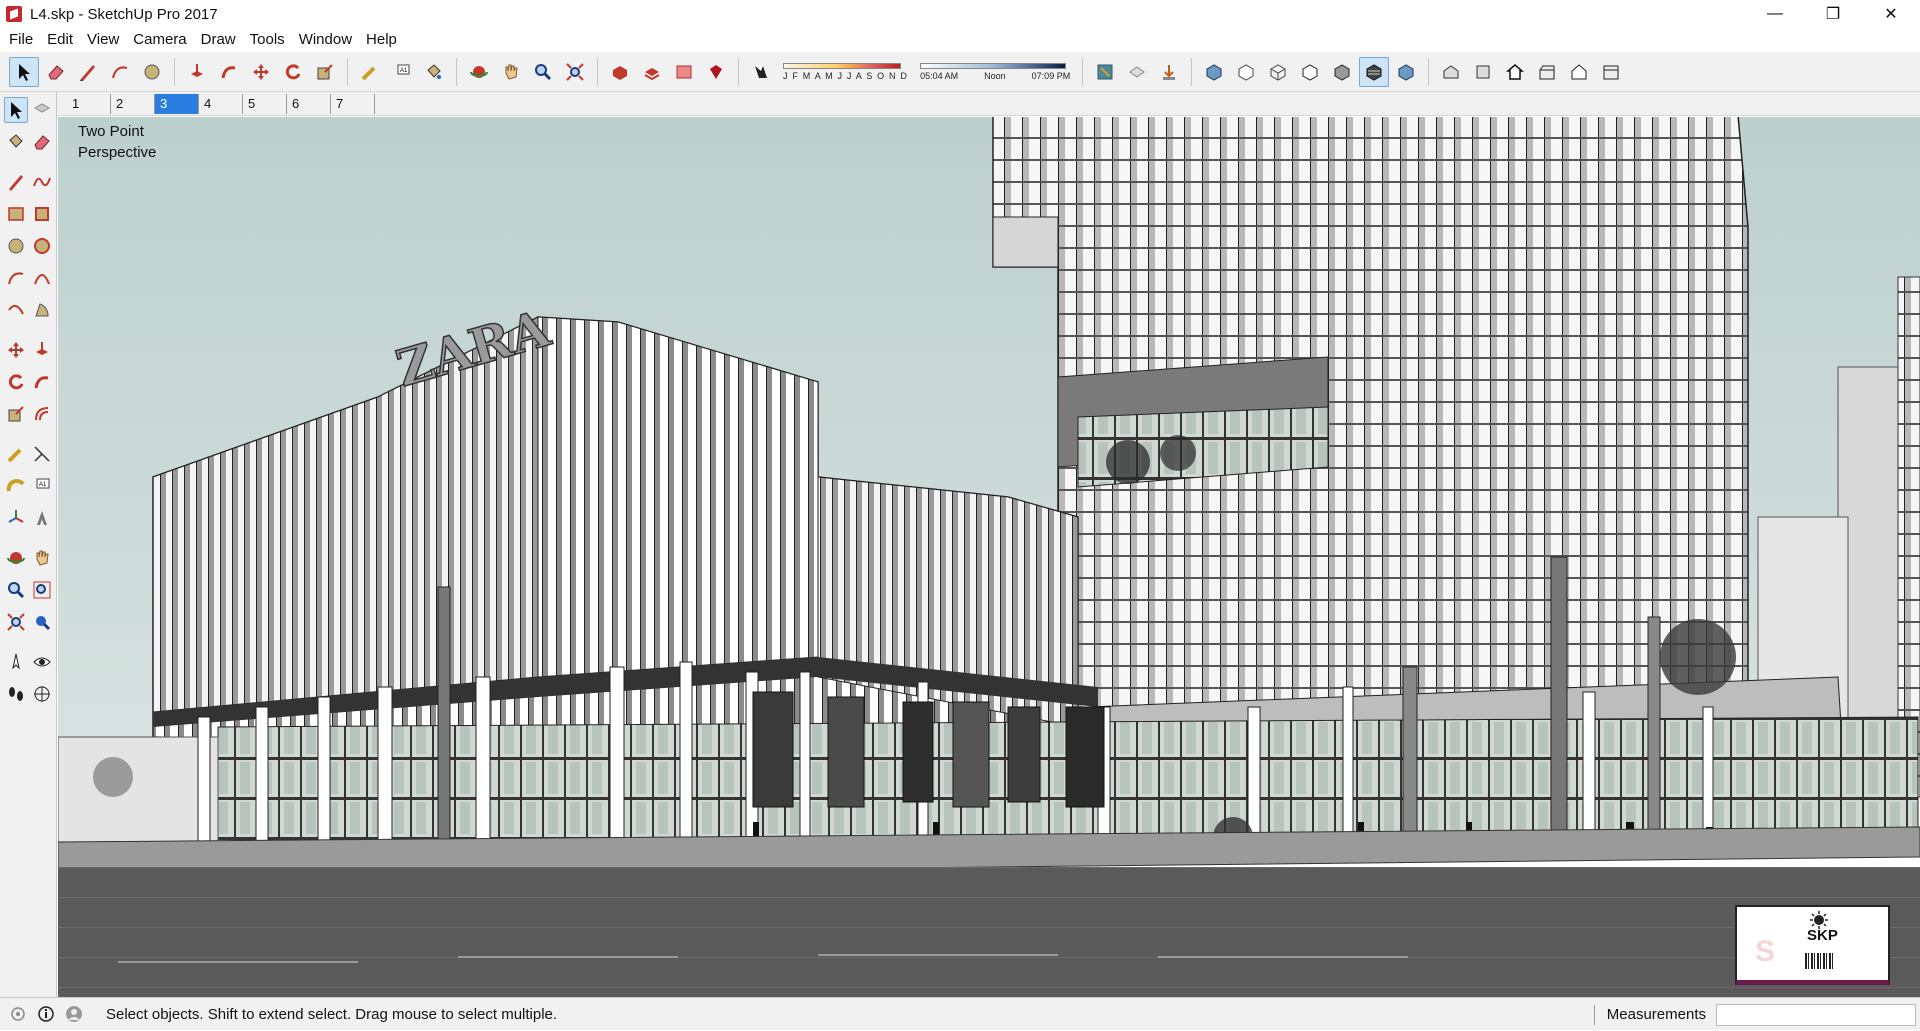  I want to click on palette-rotate-button, so click(16, 382).